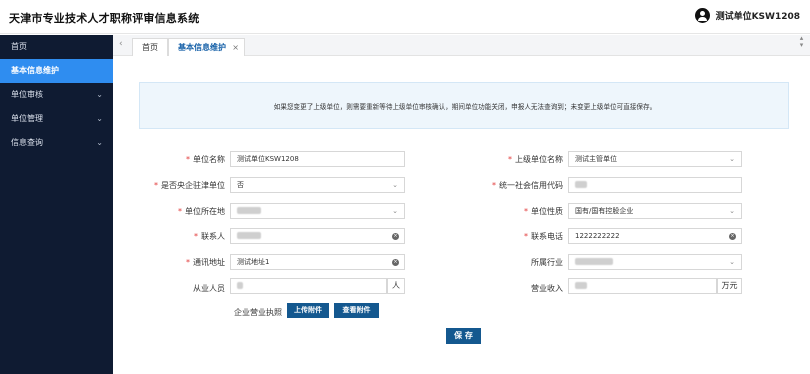 Image resolution: width=810 pixels, height=374 pixels. What do you see at coordinates (655, 211) in the screenshot?
I see `unit-nature-select: 国有/国有控股企业 ⌄` at bounding box center [655, 211].